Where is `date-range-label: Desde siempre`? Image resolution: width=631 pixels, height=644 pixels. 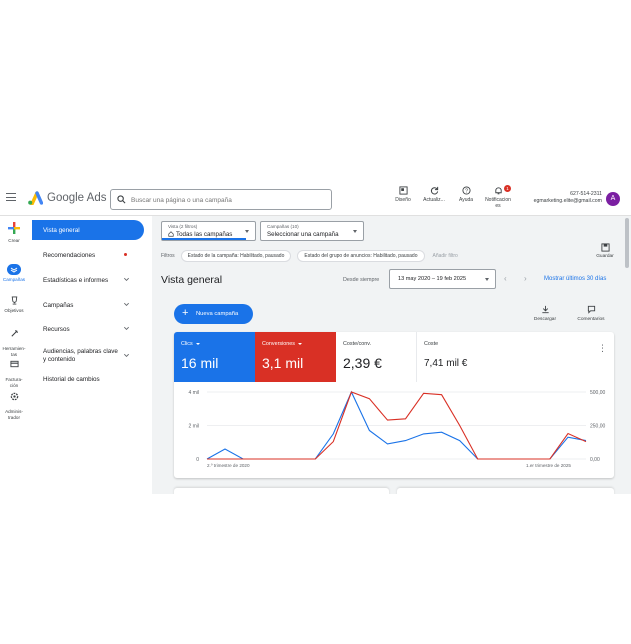
date-range-label: Desde siempre is located at coordinates (361, 280).